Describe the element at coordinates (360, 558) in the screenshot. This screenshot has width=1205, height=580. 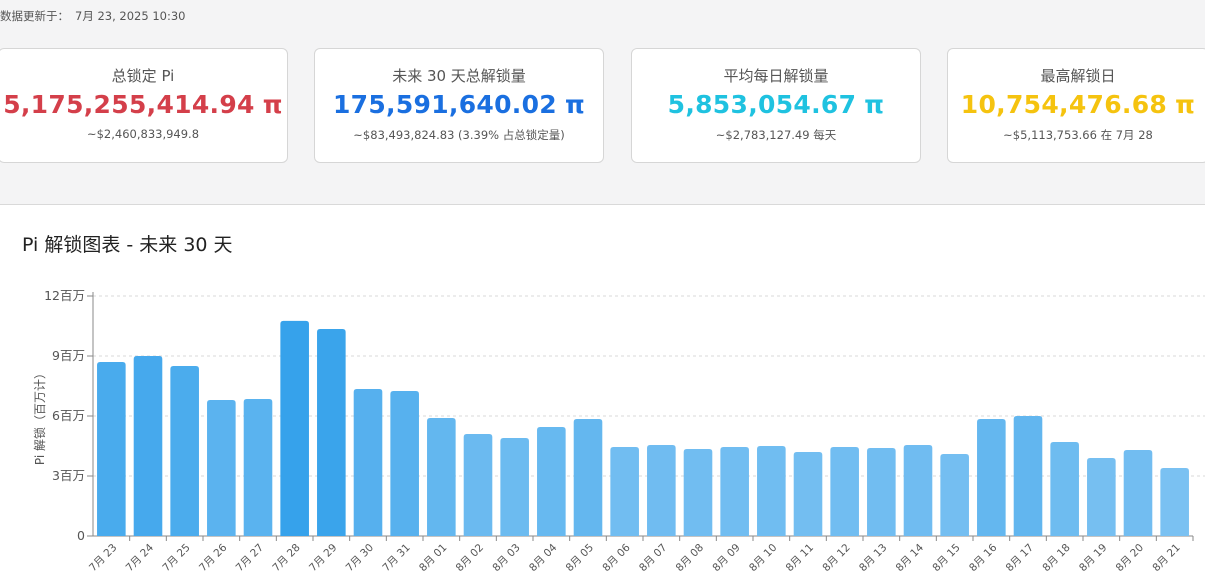
I see `x-tick-label: 7月 30` at that location.